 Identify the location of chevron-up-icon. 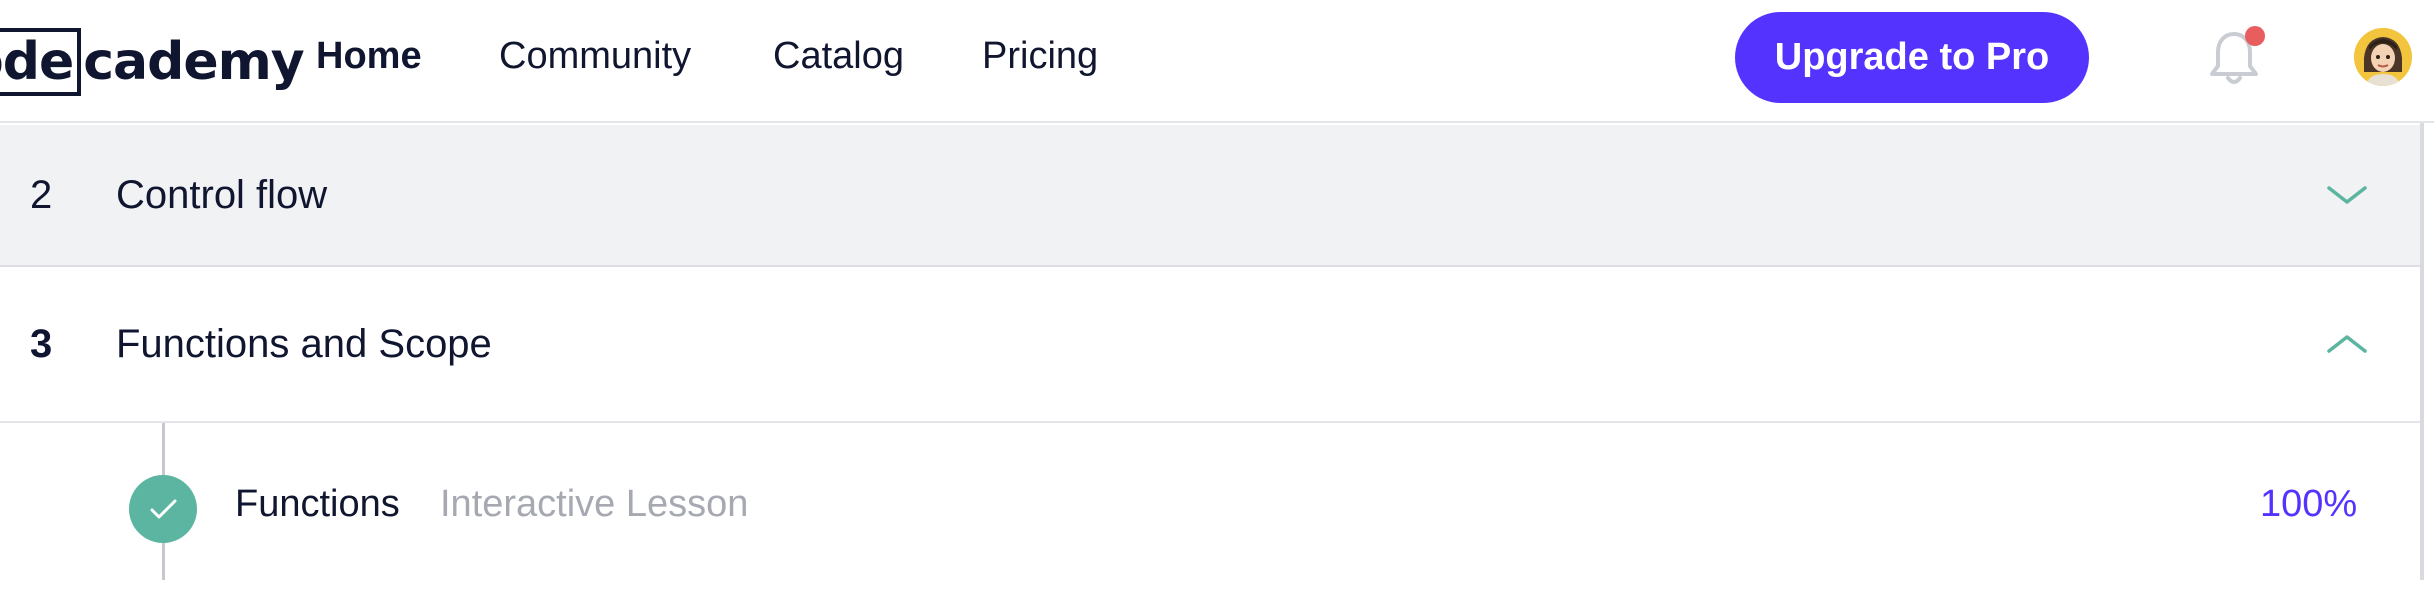
(2347, 344).